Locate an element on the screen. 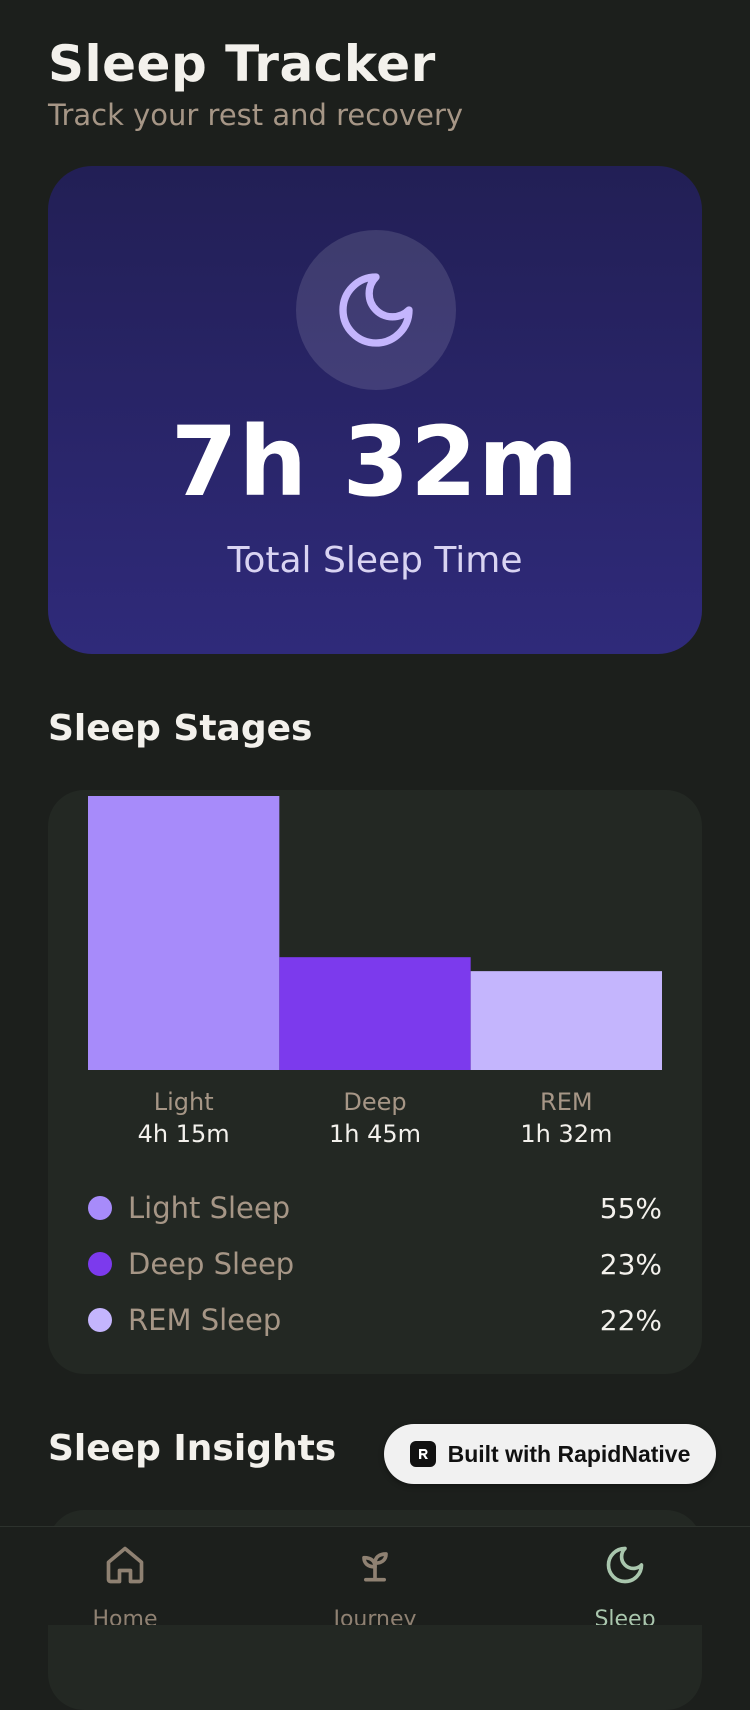  sleep-stages-title: Sleep Stages is located at coordinates (180, 728).